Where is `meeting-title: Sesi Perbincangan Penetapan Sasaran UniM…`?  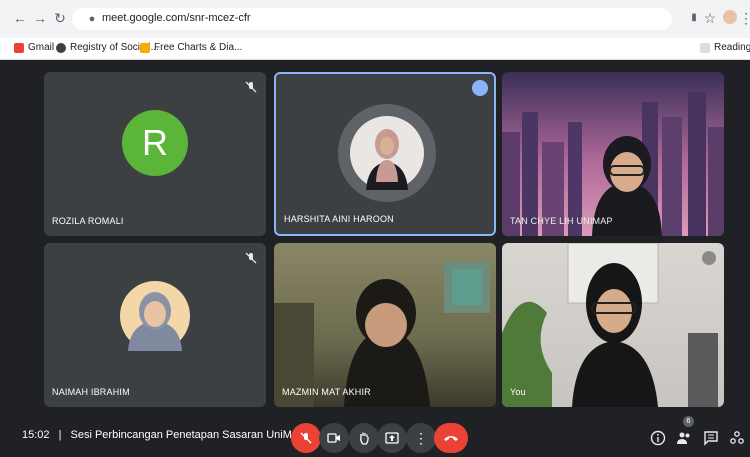 meeting-title: Sesi Perbincangan Penetapan Sasaran UniM… is located at coordinates (189, 435).